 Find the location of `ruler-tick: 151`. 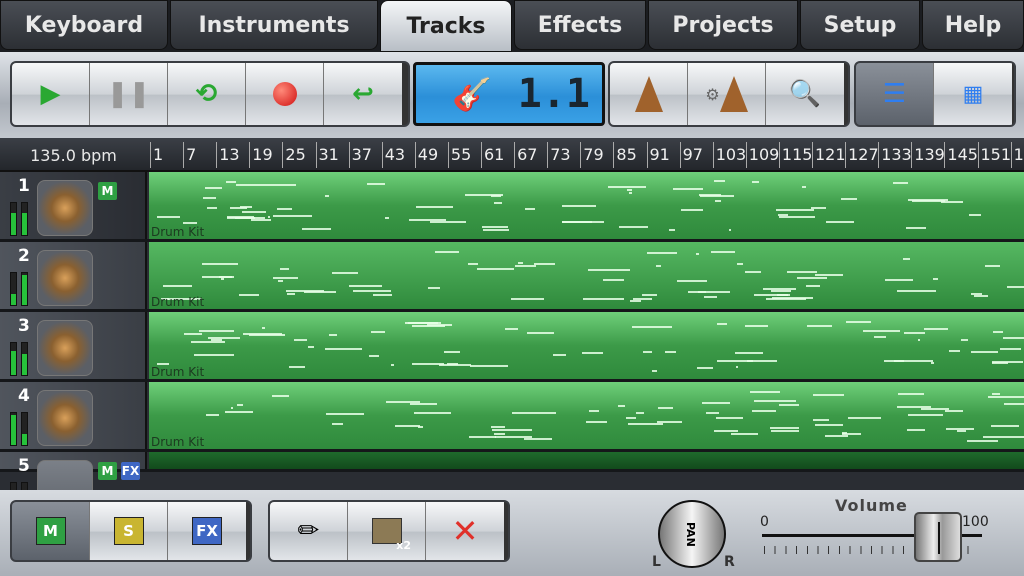

ruler-tick: 151 is located at coordinates (994, 155).